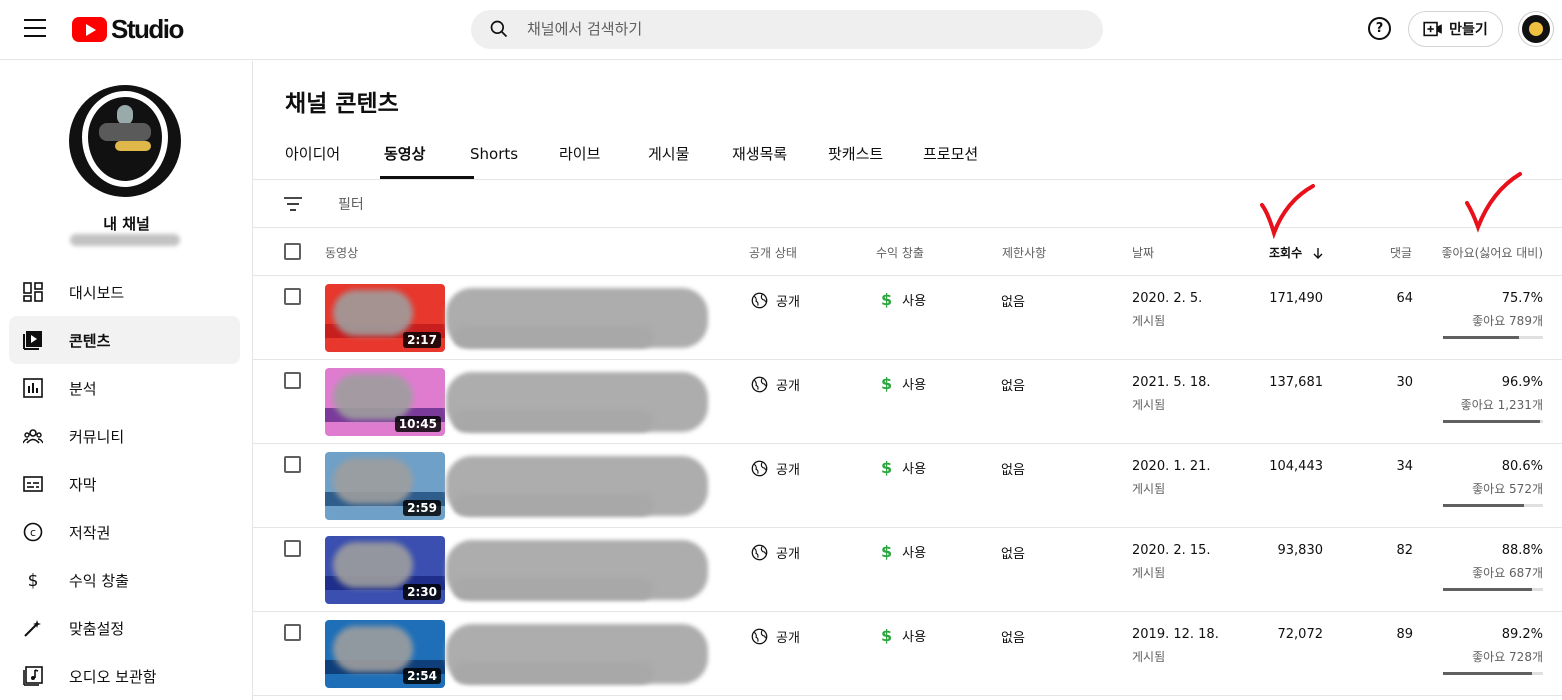 This screenshot has width=1562, height=700. I want to click on views-value: 171,490, so click(1296, 298).